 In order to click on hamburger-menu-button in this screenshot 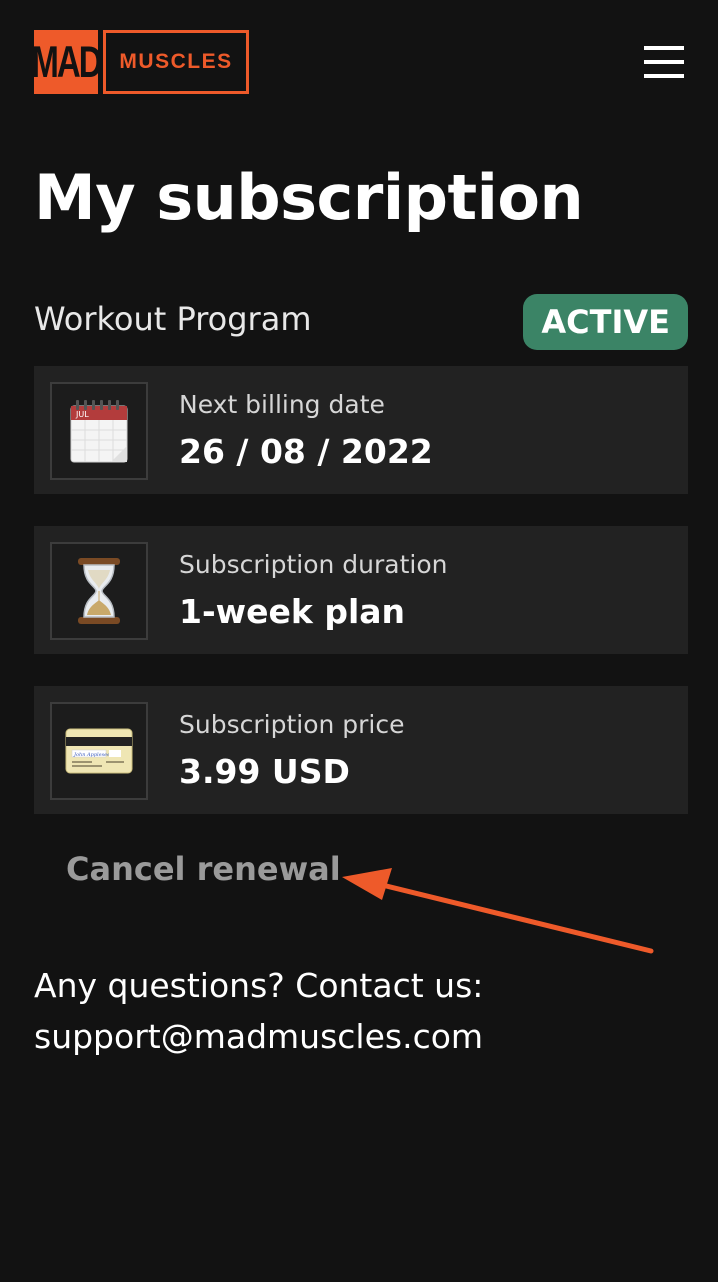, I will do `click(664, 62)`.